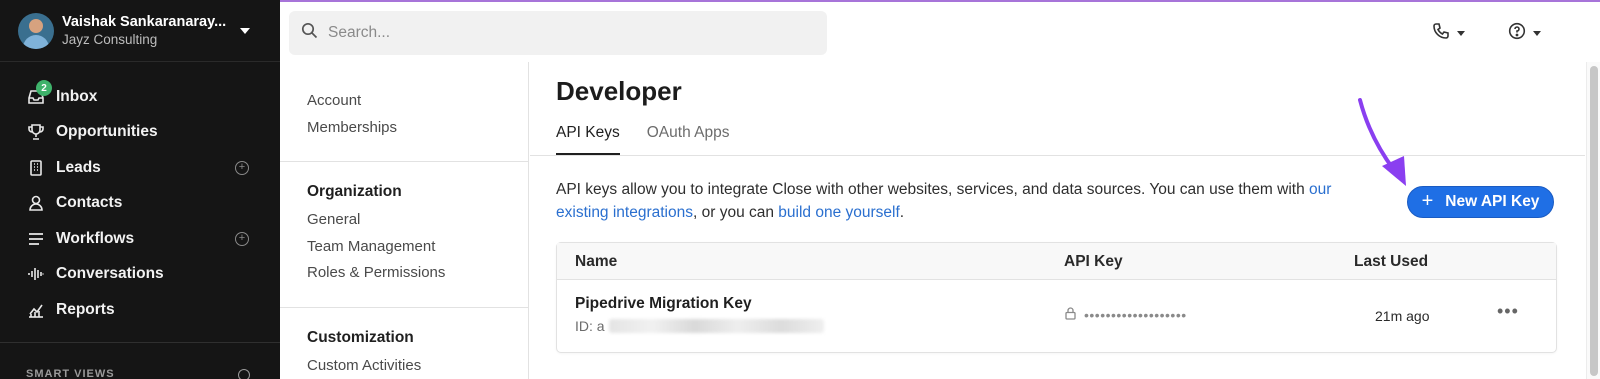 The height and width of the screenshot is (379, 1600). I want to click on phone-menu-button, so click(1448, 33).